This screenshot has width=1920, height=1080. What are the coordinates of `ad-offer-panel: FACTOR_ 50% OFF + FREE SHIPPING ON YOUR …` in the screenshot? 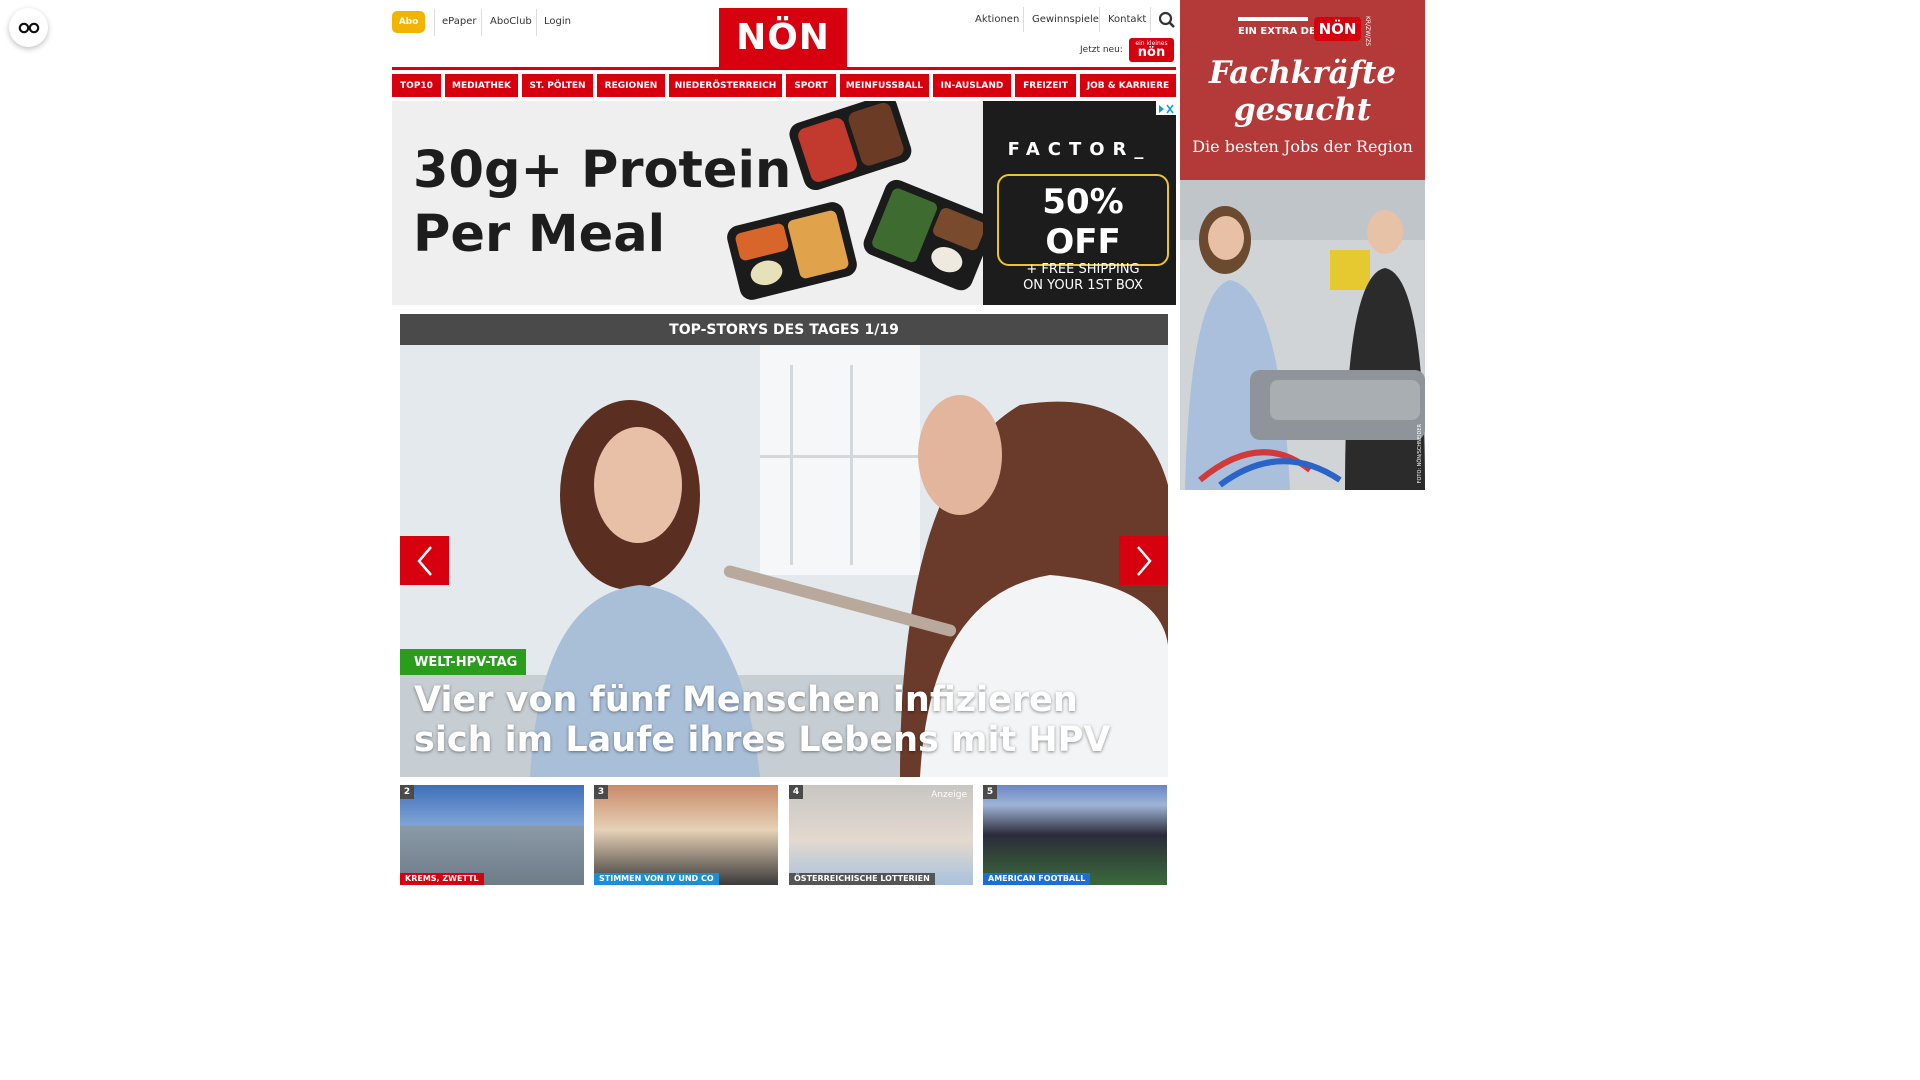 It's located at (1079, 203).